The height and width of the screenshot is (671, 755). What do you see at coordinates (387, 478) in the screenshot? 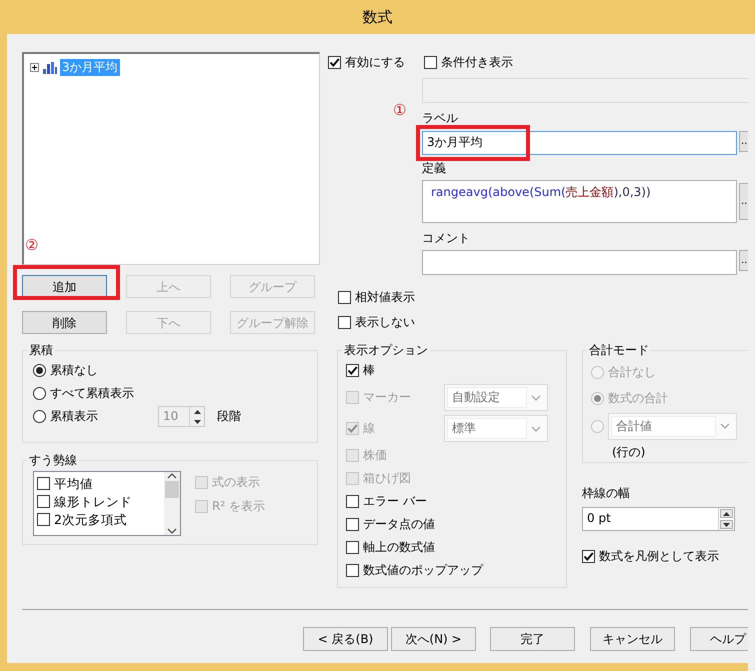
I see `checkbox-label: 箱ひげ図` at bounding box center [387, 478].